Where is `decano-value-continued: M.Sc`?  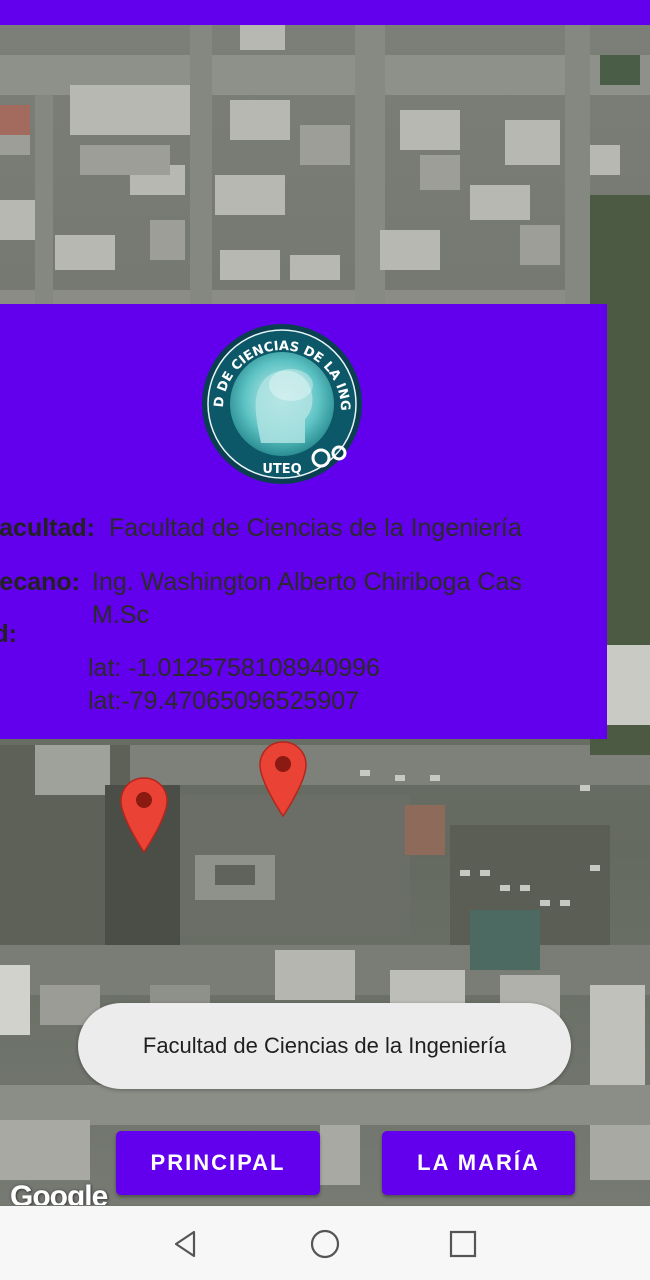 decano-value-continued: M.Sc is located at coordinates (120, 615).